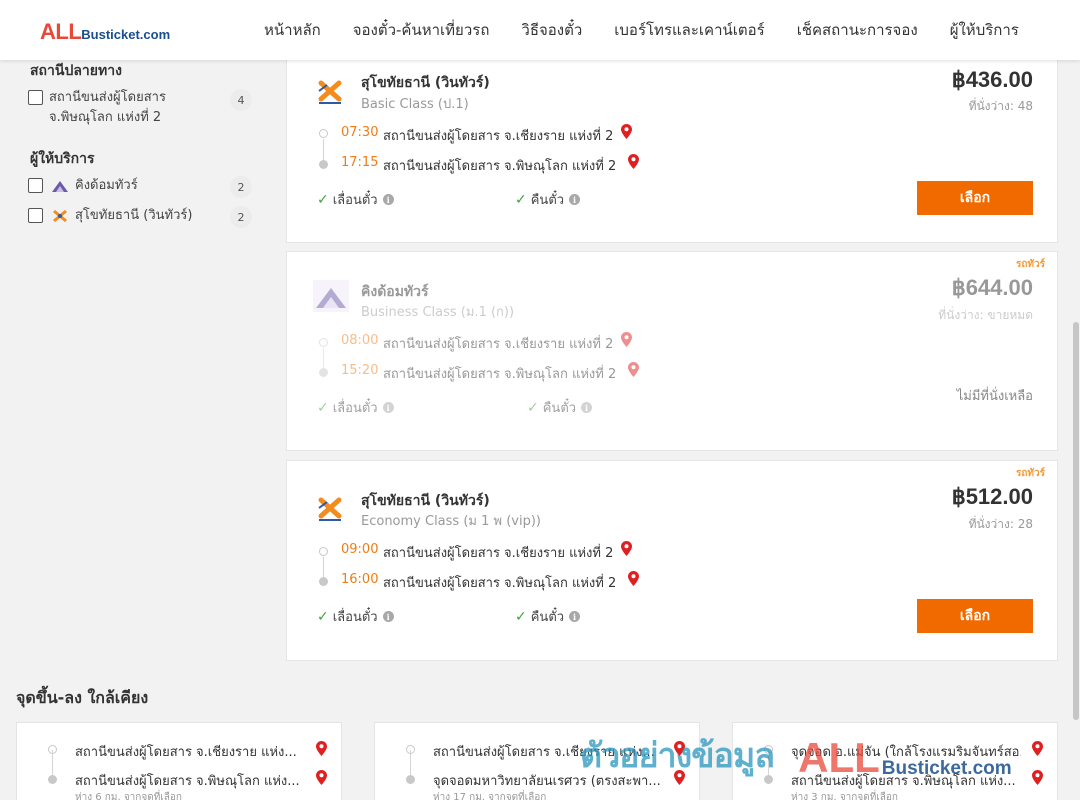  Describe the element at coordinates (857, 30) in the screenshot. I see `nav-booking-status: เช็คสถานะการจอง` at that location.